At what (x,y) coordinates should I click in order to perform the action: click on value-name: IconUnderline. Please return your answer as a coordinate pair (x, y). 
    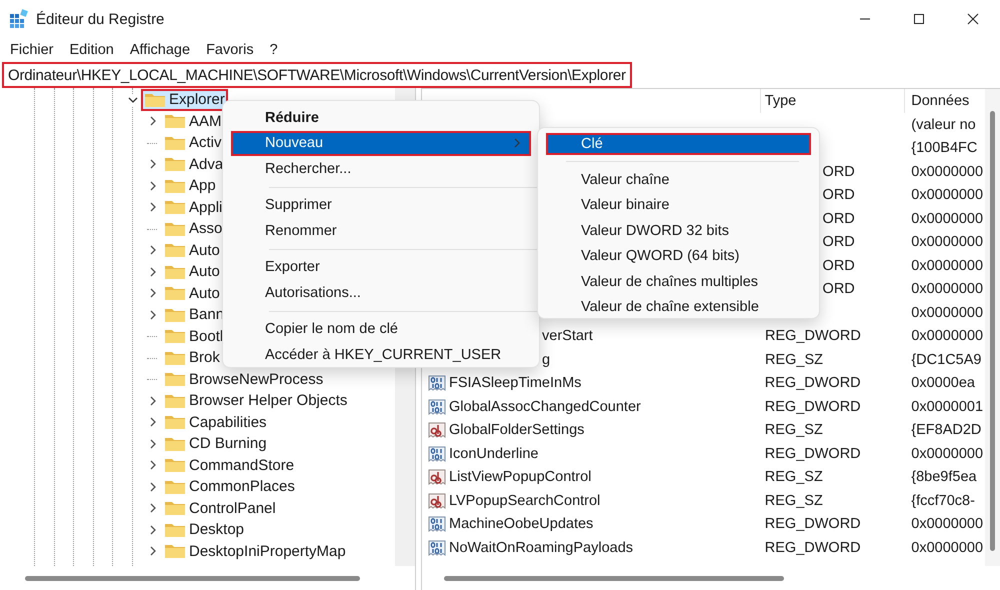
    Looking at the image, I should click on (493, 454).